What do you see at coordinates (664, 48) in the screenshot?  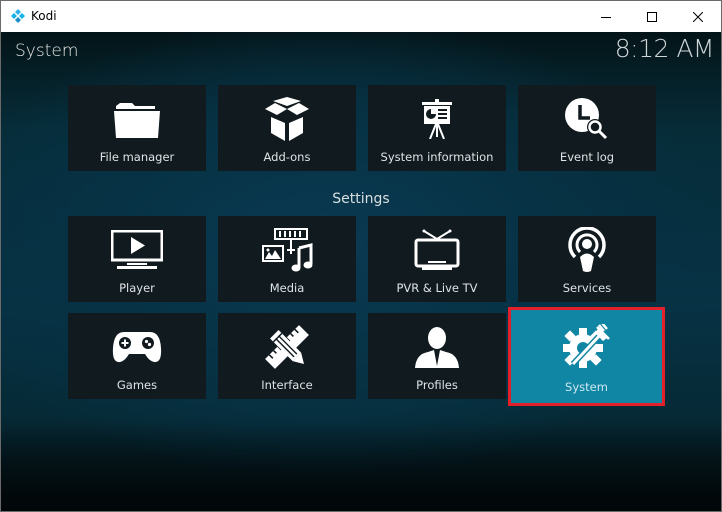 I see `clock: 8:12 AM` at bounding box center [664, 48].